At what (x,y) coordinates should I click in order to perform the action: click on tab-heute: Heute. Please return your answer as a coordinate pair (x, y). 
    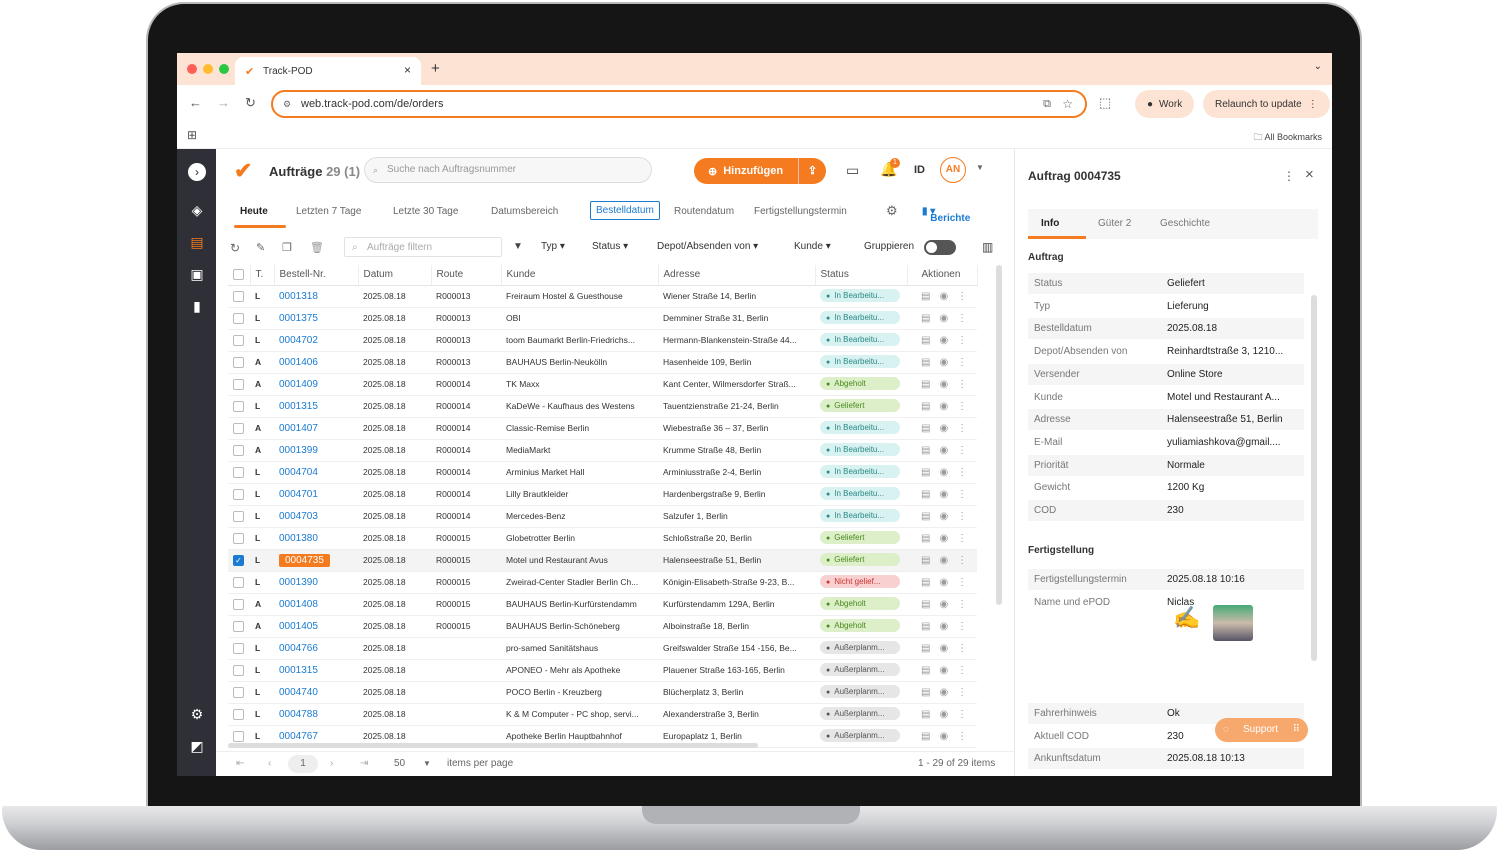
    Looking at the image, I should click on (254, 211).